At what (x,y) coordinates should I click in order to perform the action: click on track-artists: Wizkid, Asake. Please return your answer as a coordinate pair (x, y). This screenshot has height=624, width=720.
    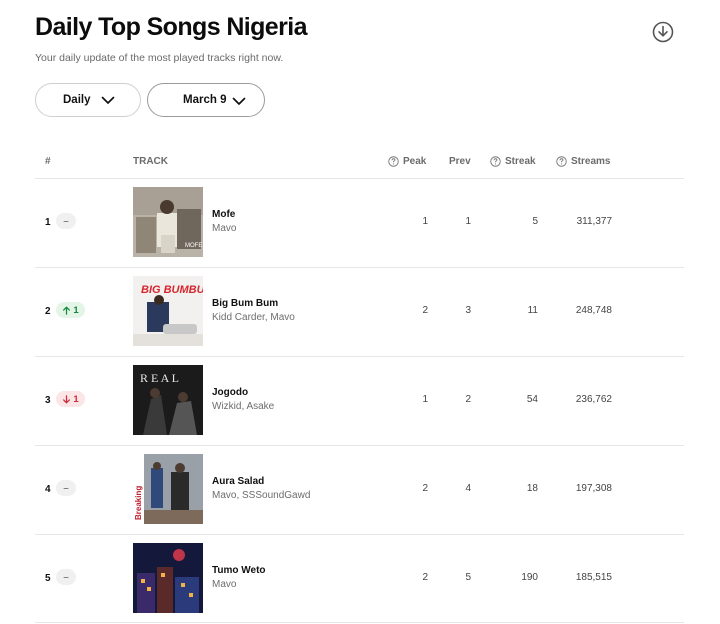
    Looking at the image, I should click on (243, 406).